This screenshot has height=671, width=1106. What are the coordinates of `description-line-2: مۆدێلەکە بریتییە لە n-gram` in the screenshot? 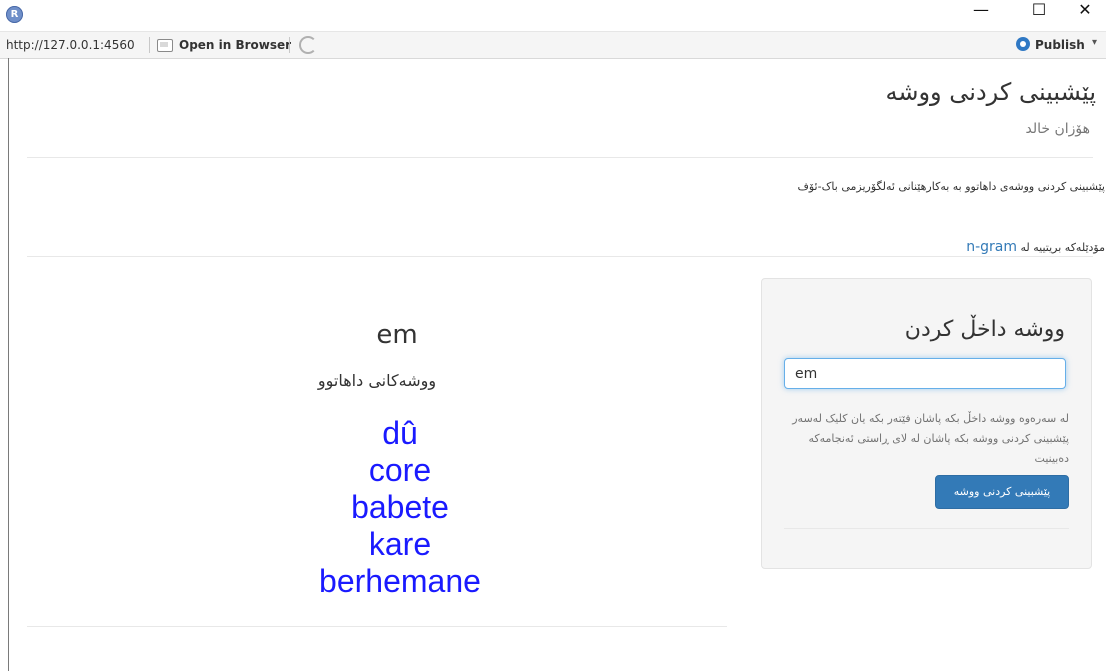 It's located at (1035, 247).